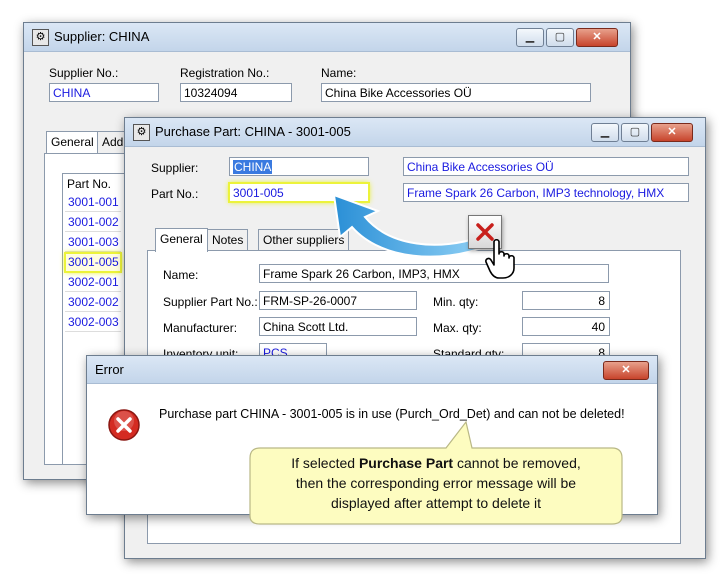 The height and width of the screenshot is (583, 727). What do you see at coordinates (566, 300) in the screenshot?
I see `min-qty-field: 8` at bounding box center [566, 300].